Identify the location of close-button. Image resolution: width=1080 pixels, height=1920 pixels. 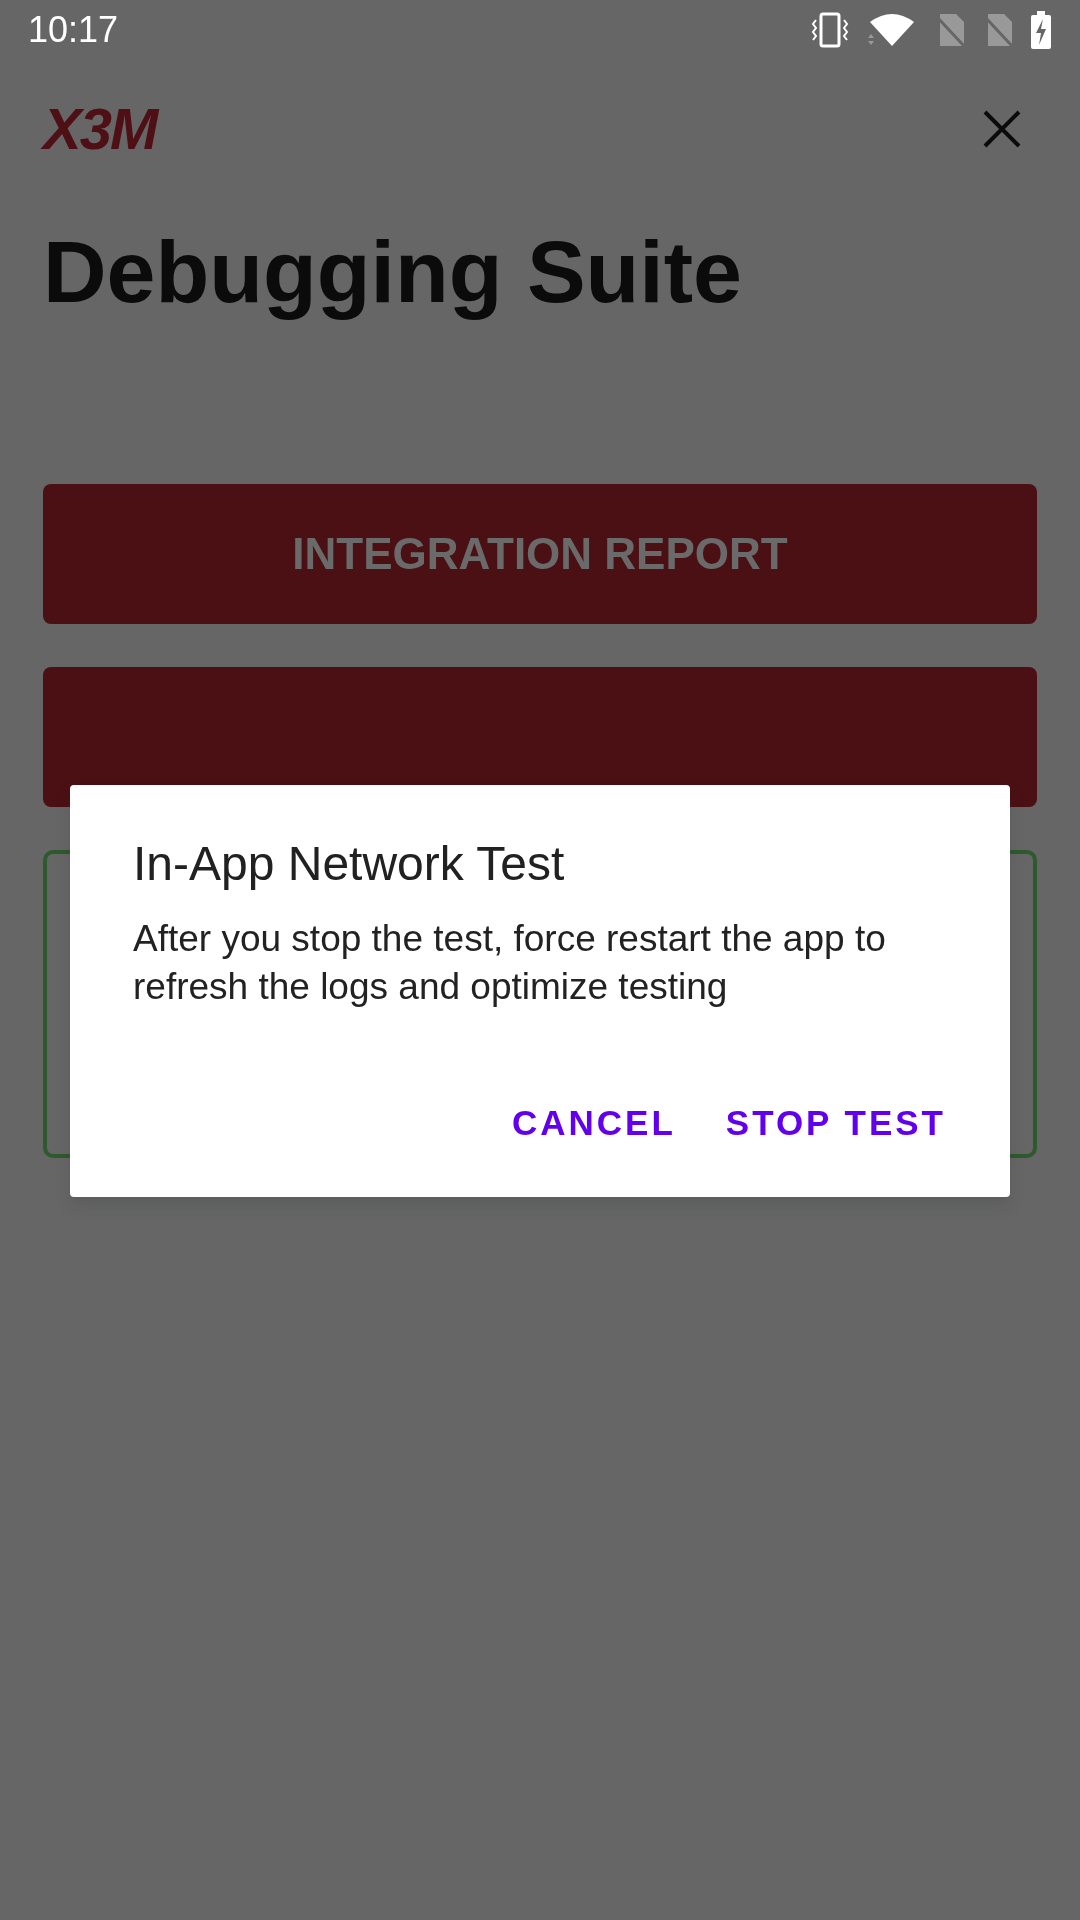
(1002, 129).